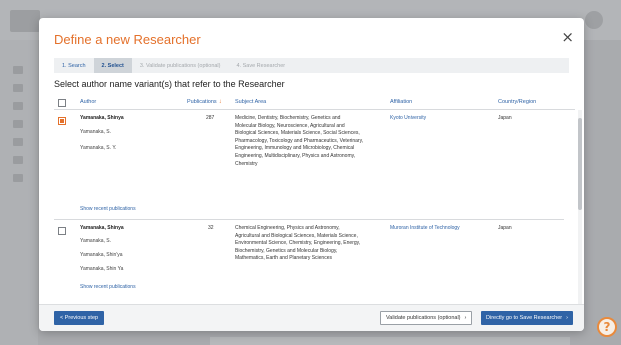 Image resolution: width=621 pixels, height=345 pixels. Describe the element at coordinates (408, 119) in the screenshot. I see `affiliation-link: Kyoto University` at that location.